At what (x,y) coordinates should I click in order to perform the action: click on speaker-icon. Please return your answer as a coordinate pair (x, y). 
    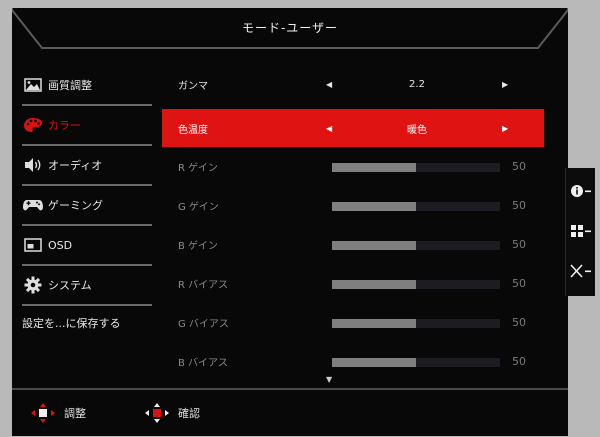
    Looking at the image, I should click on (33, 165).